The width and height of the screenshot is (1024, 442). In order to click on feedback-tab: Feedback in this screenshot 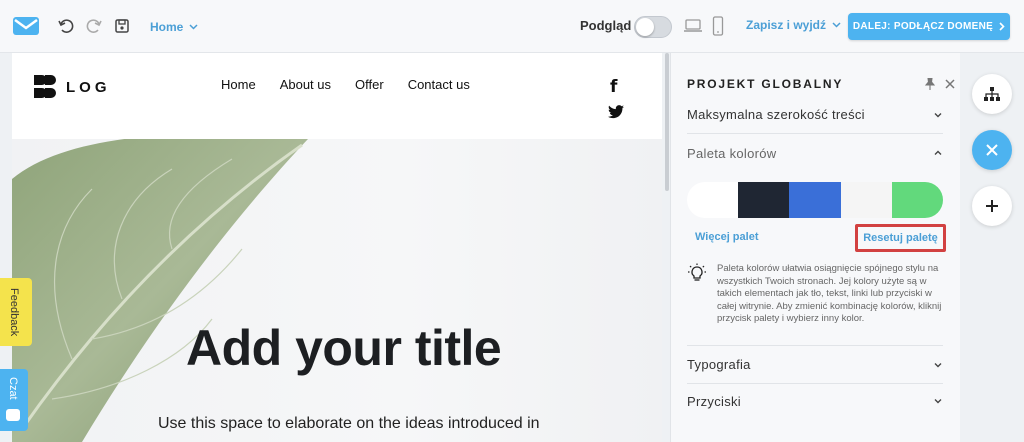, I will do `click(16, 312)`.